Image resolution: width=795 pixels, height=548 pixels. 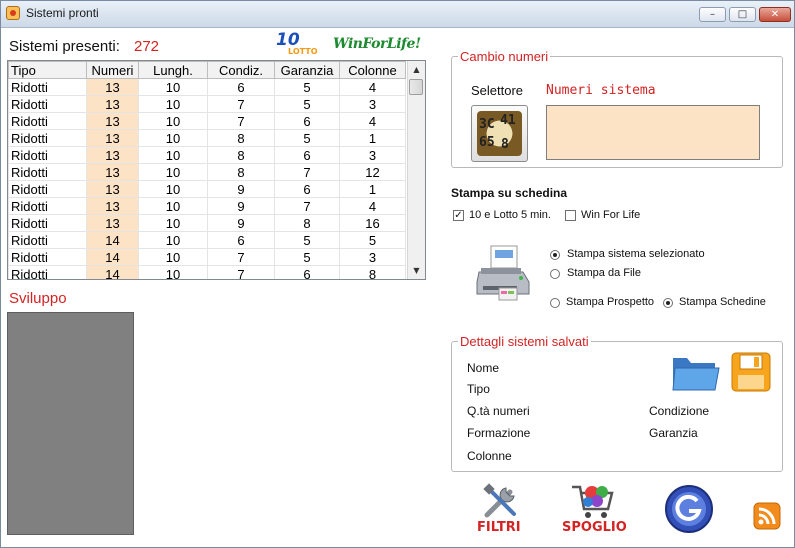 I want to click on title-bar: Sistemi pronti – □ ✕, so click(x=397, y=14).